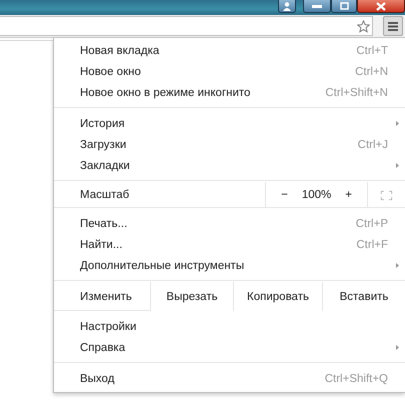 The image size is (405, 401). I want to click on menu-label: Масштаб, so click(104, 195).